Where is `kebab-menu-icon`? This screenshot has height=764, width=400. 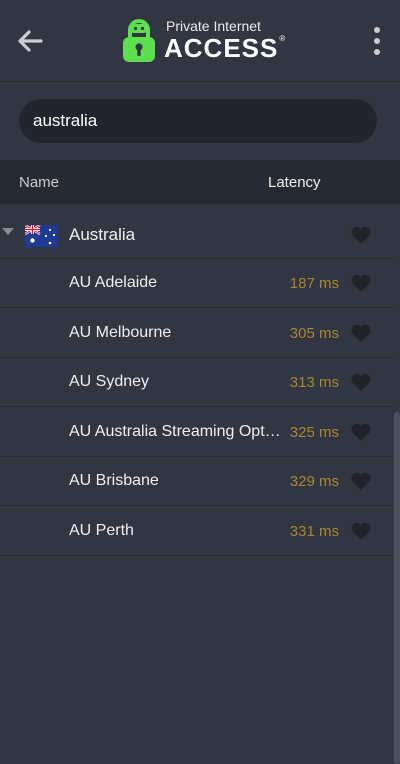 kebab-menu-icon is located at coordinates (377, 41).